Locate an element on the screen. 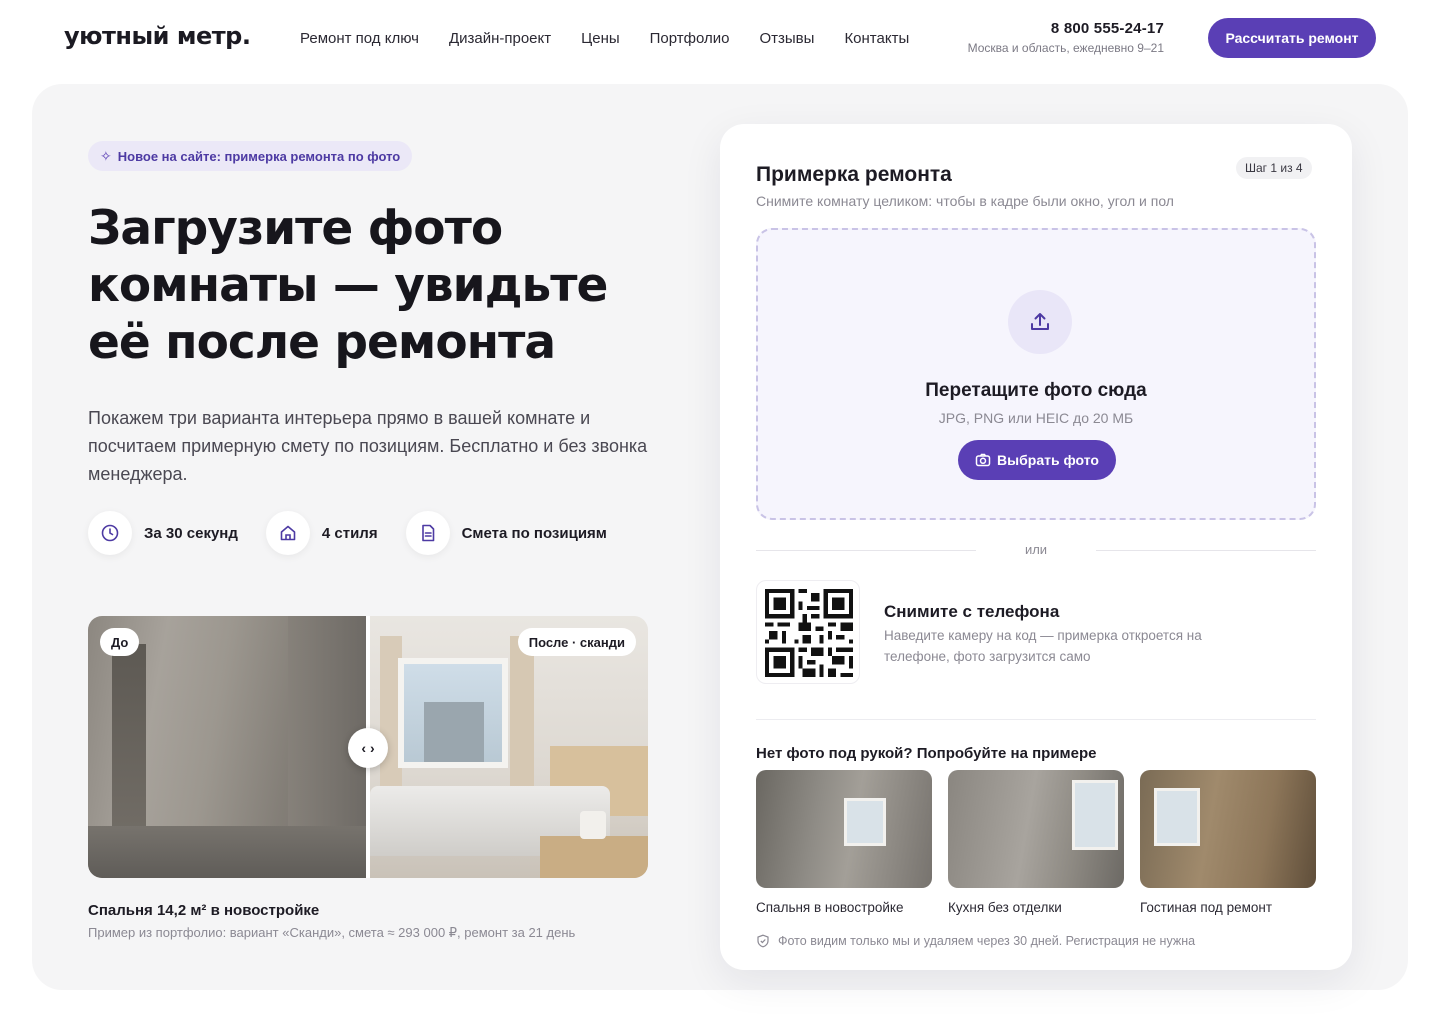  or-divider-left is located at coordinates (866, 550).